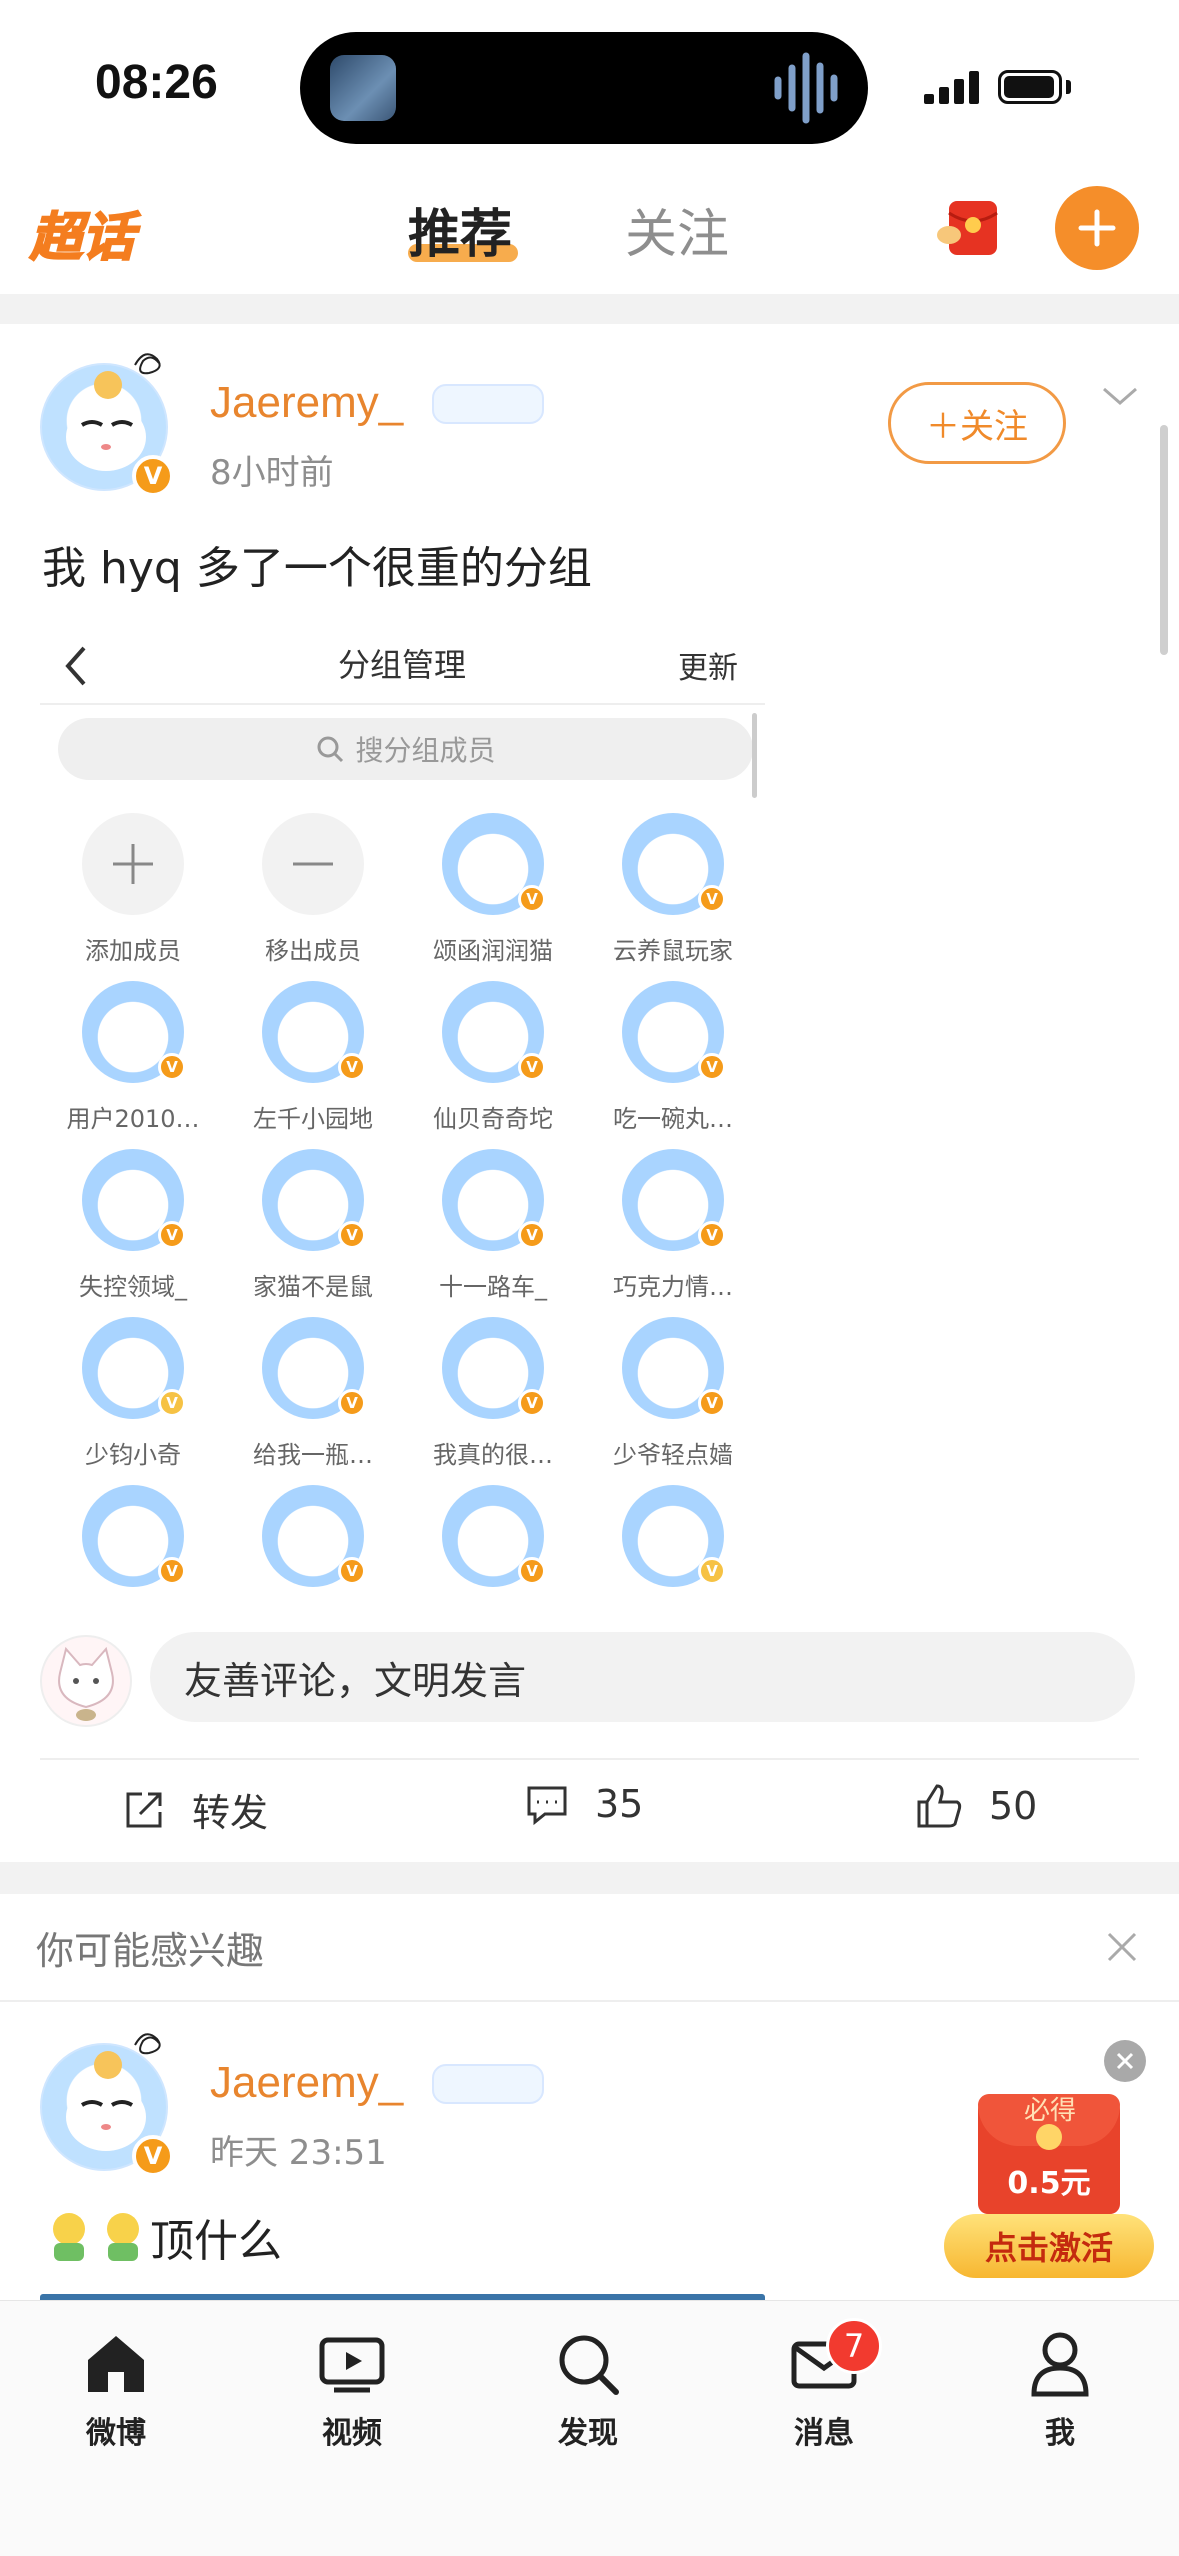 The width and height of the screenshot is (1179, 2556). I want to click on tab-video: 视频, so click(352, 2391).